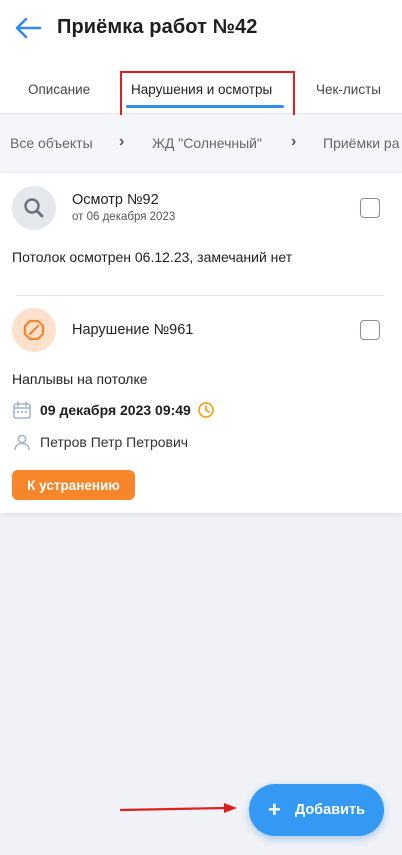 The image size is (402, 855). I want to click on page-title: Приёмка работ №42, so click(157, 27).